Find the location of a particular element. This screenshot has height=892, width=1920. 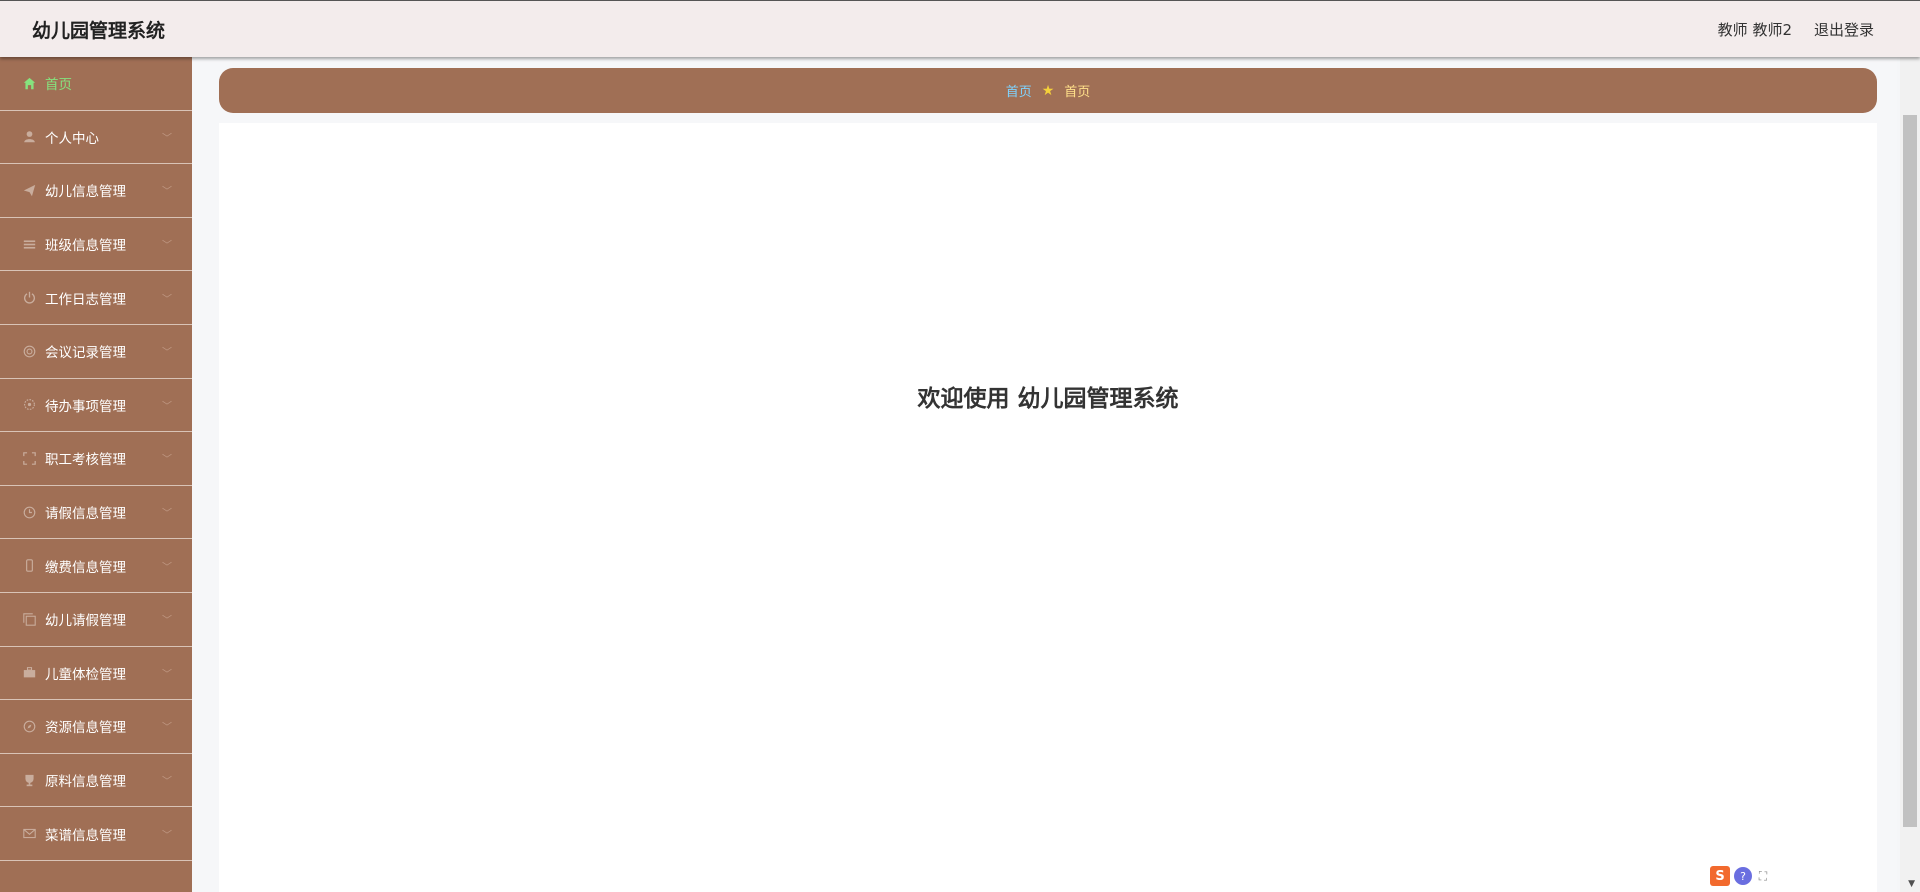

compass-icon is located at coordinates (29, 726).